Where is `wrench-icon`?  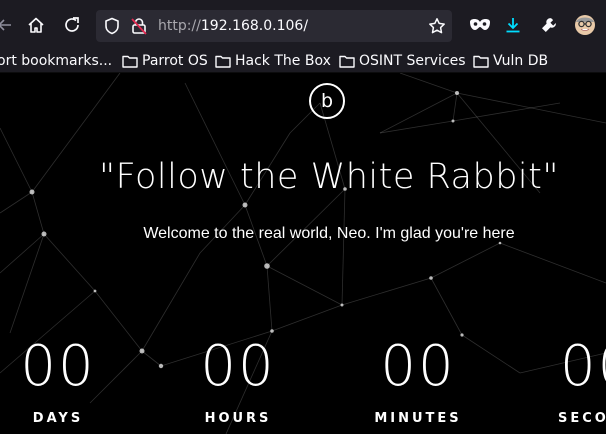
wrench-icon is located at coordinates (549, 25).